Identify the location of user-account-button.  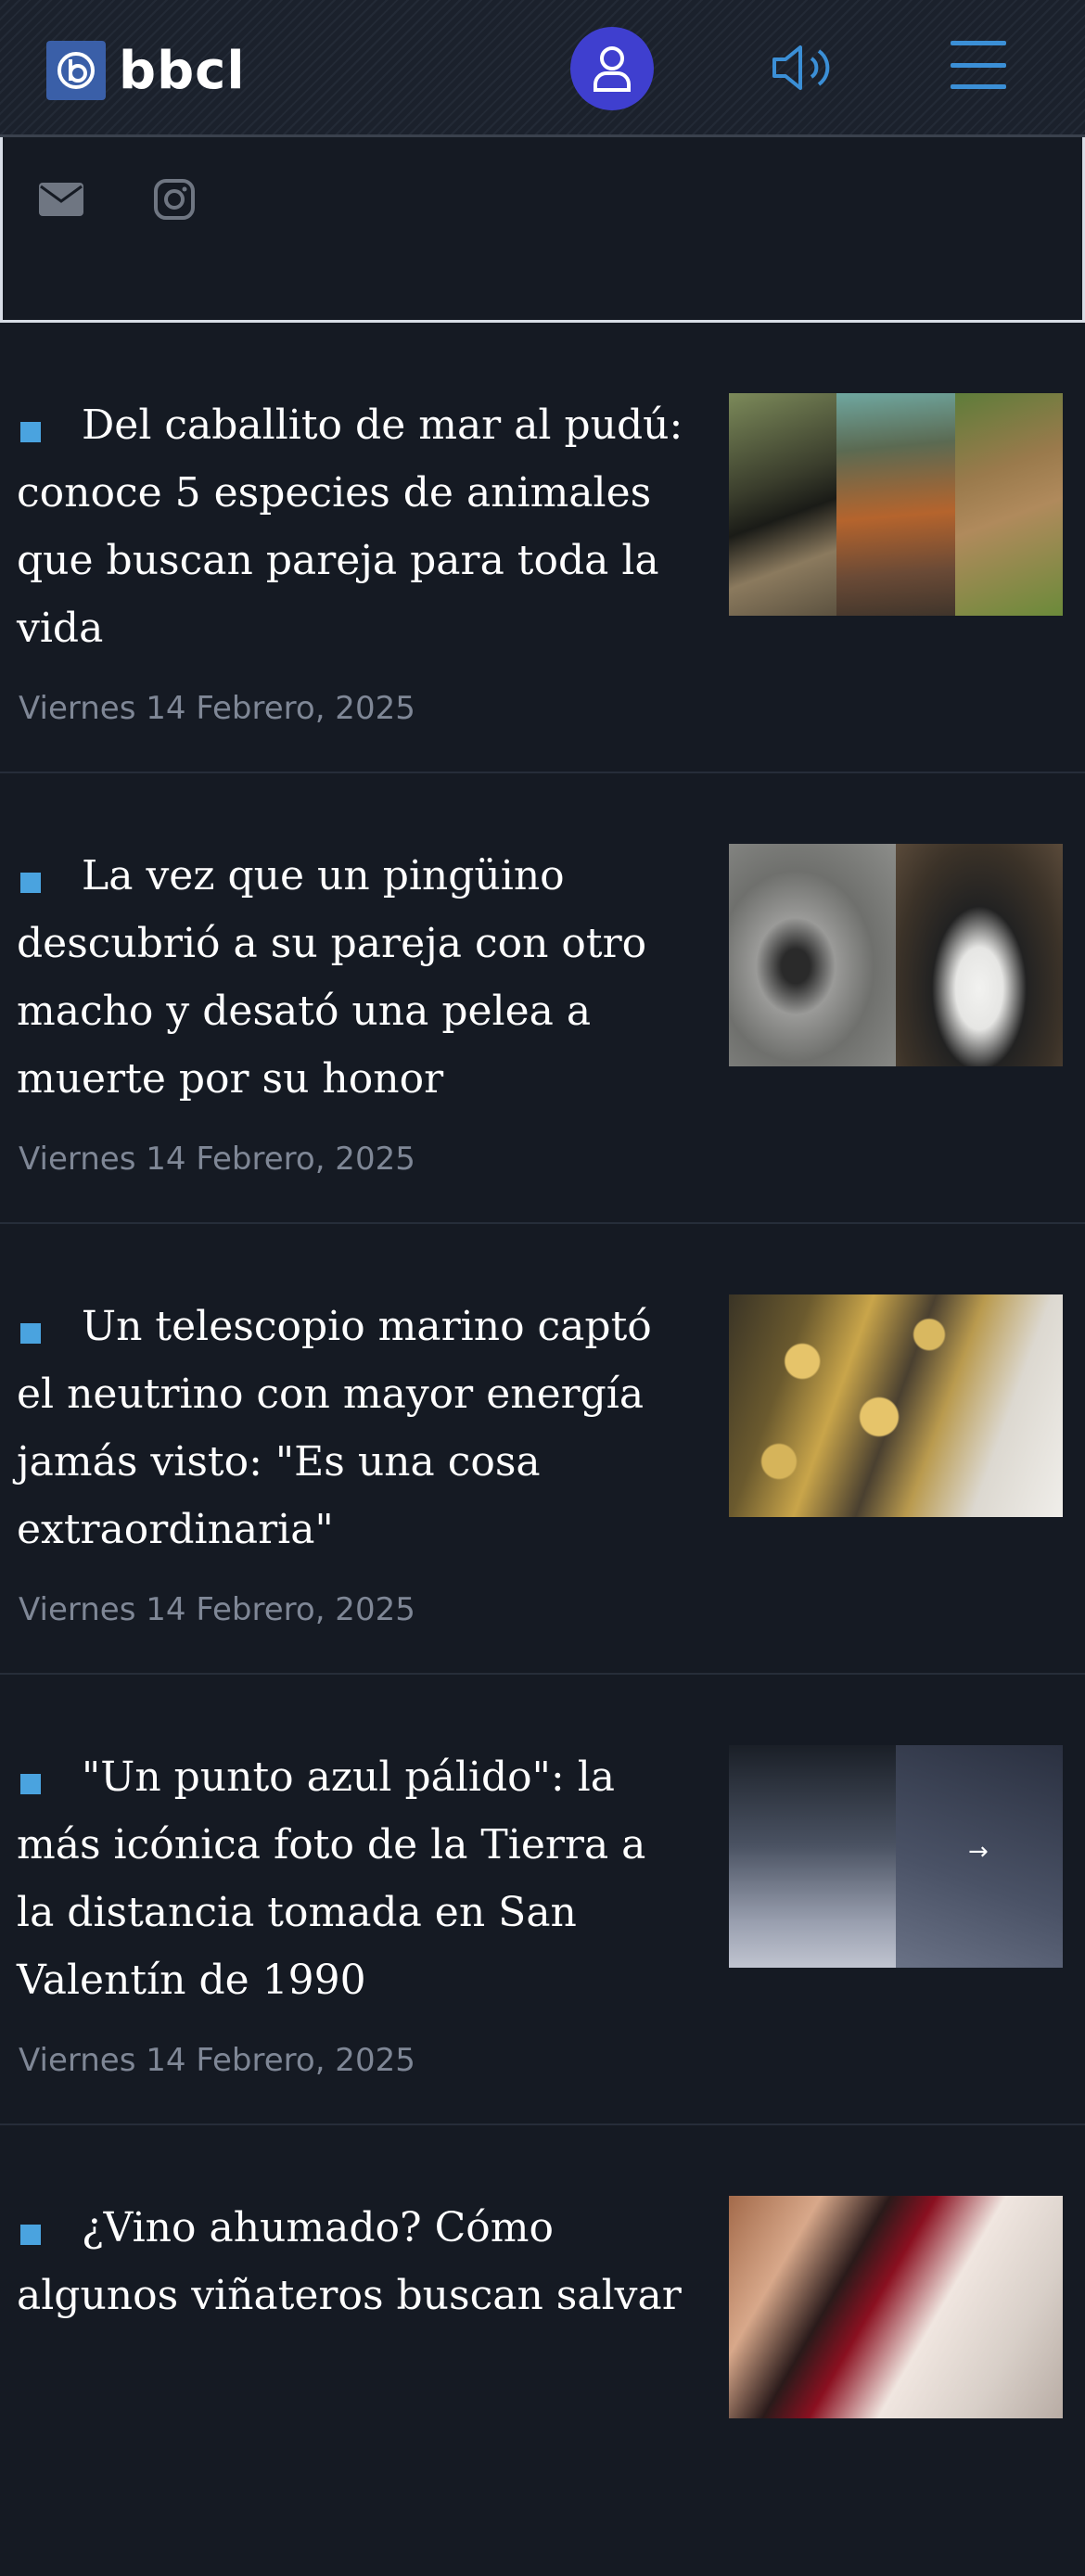
(612, 68).